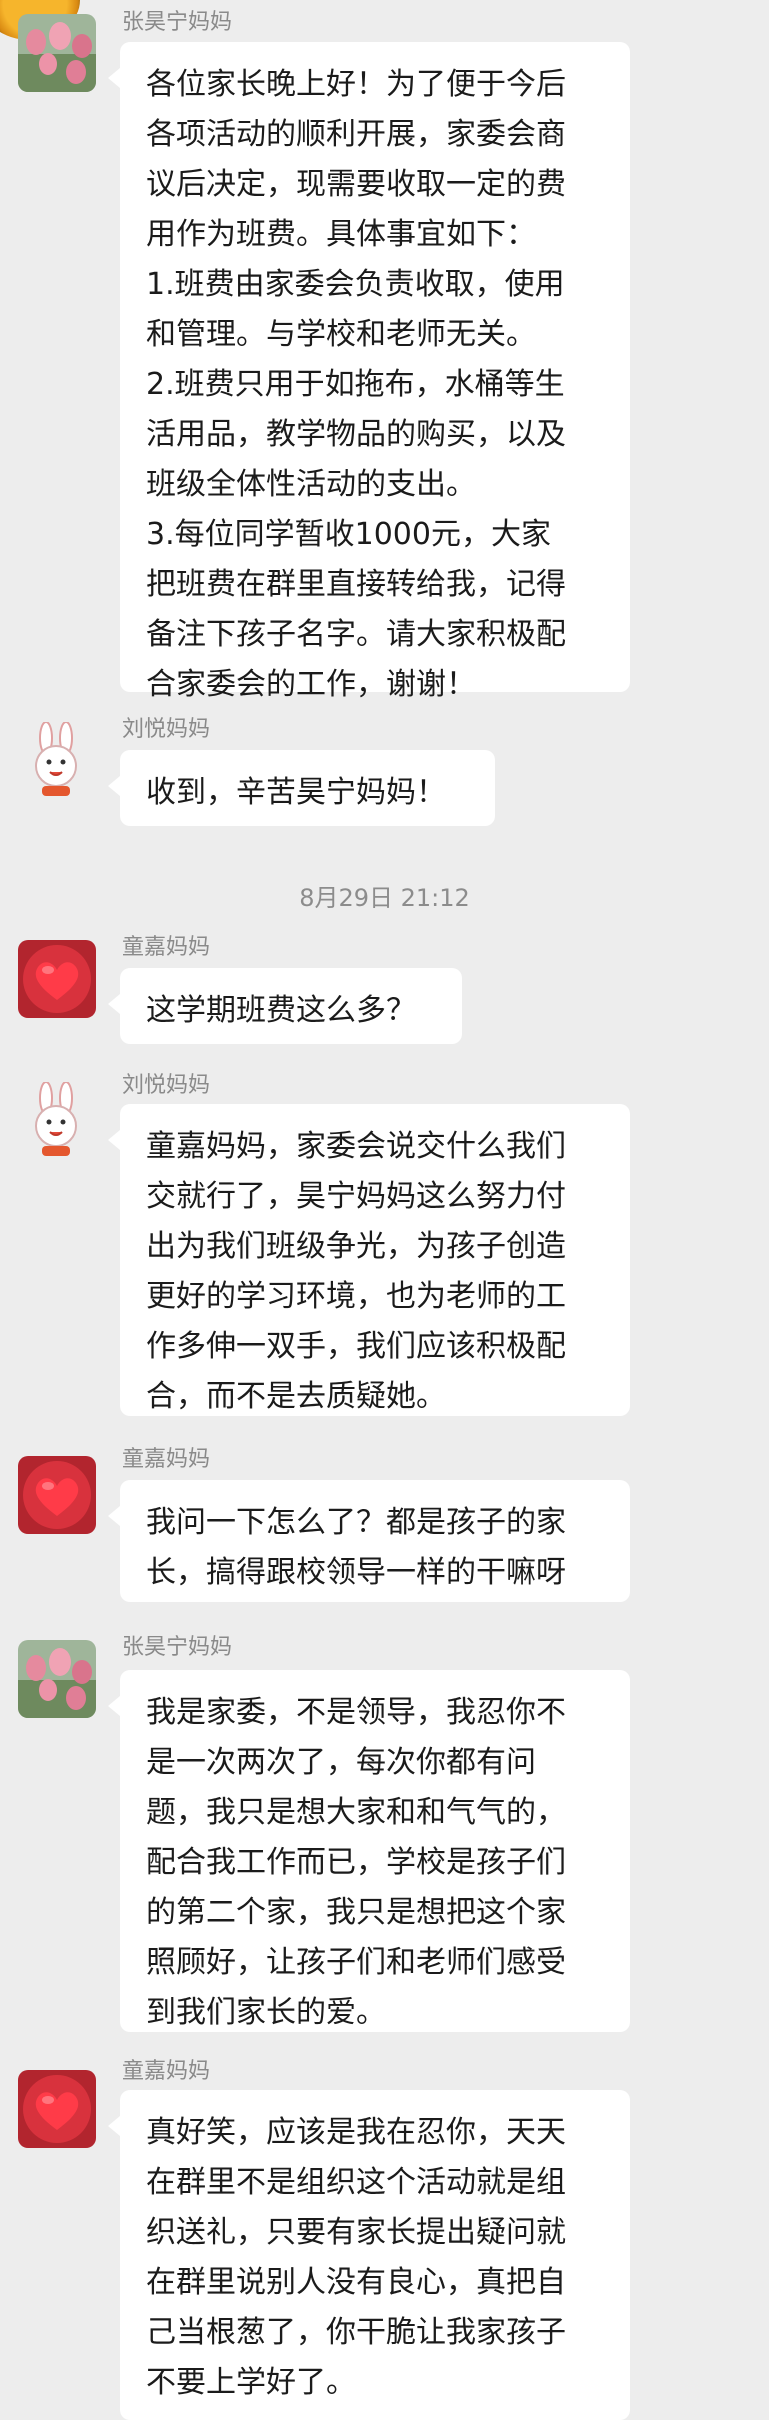  Describe the element at coordinates (356, 184) in the screenshot. I see `message-text: 议后决定，现需要收取一定的费` at that location.